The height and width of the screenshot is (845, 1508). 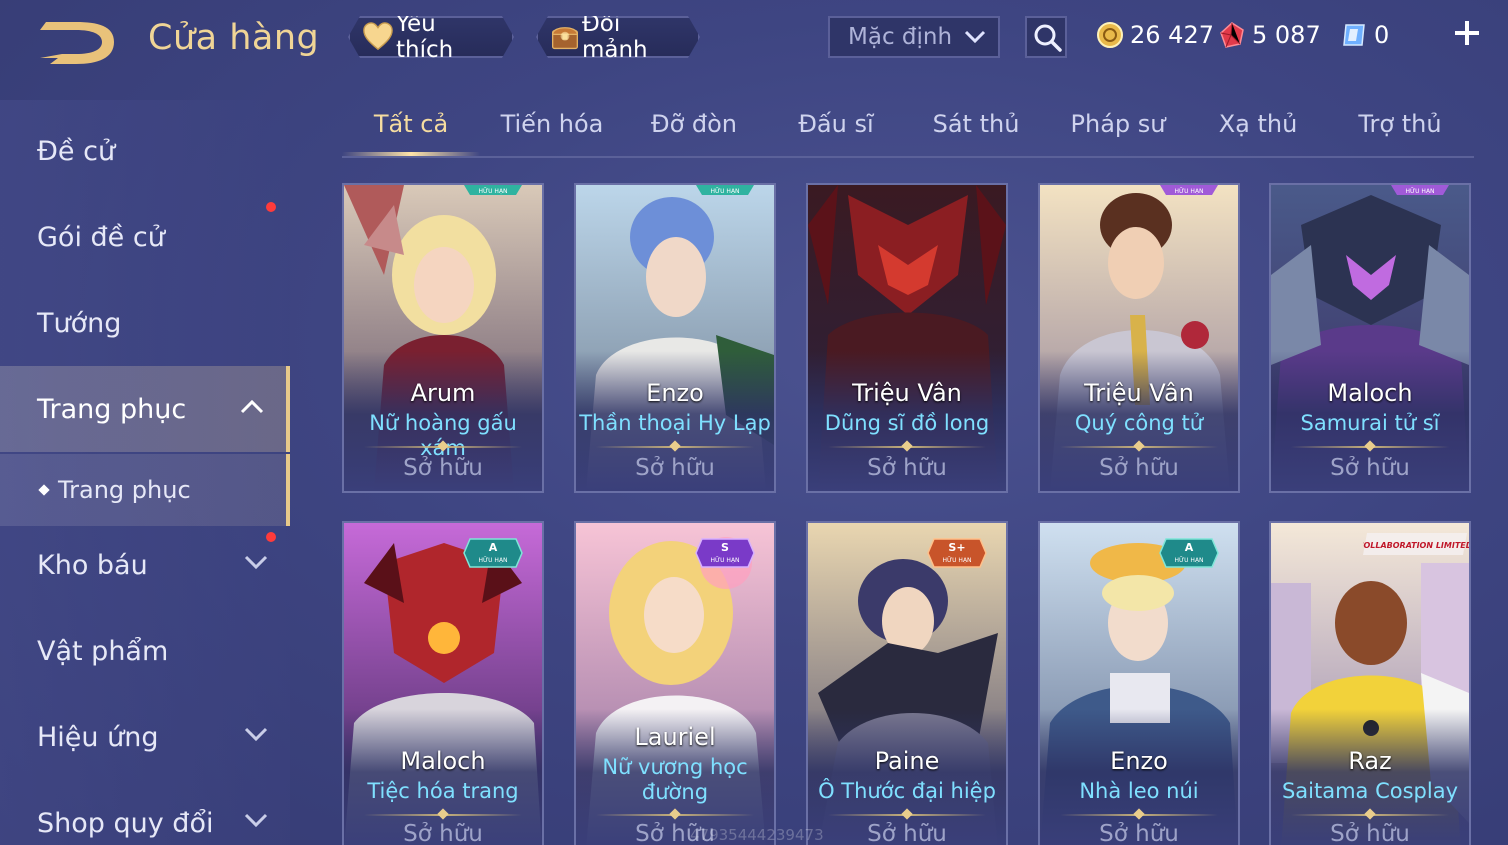 I want to click on tier-a-badge-icon: A HỮU HẠN, so click(x=493, y=553).